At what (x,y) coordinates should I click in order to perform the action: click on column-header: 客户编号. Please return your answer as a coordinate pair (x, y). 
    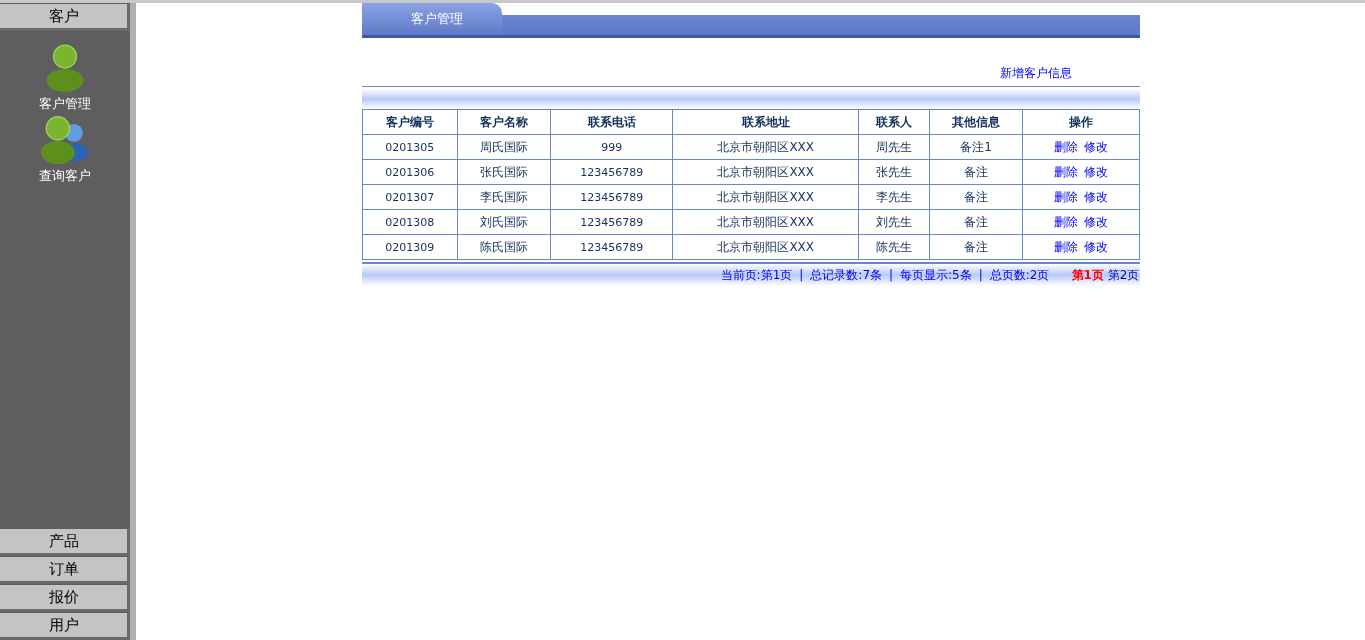
    Looking at the image, I should click on (410, 122).